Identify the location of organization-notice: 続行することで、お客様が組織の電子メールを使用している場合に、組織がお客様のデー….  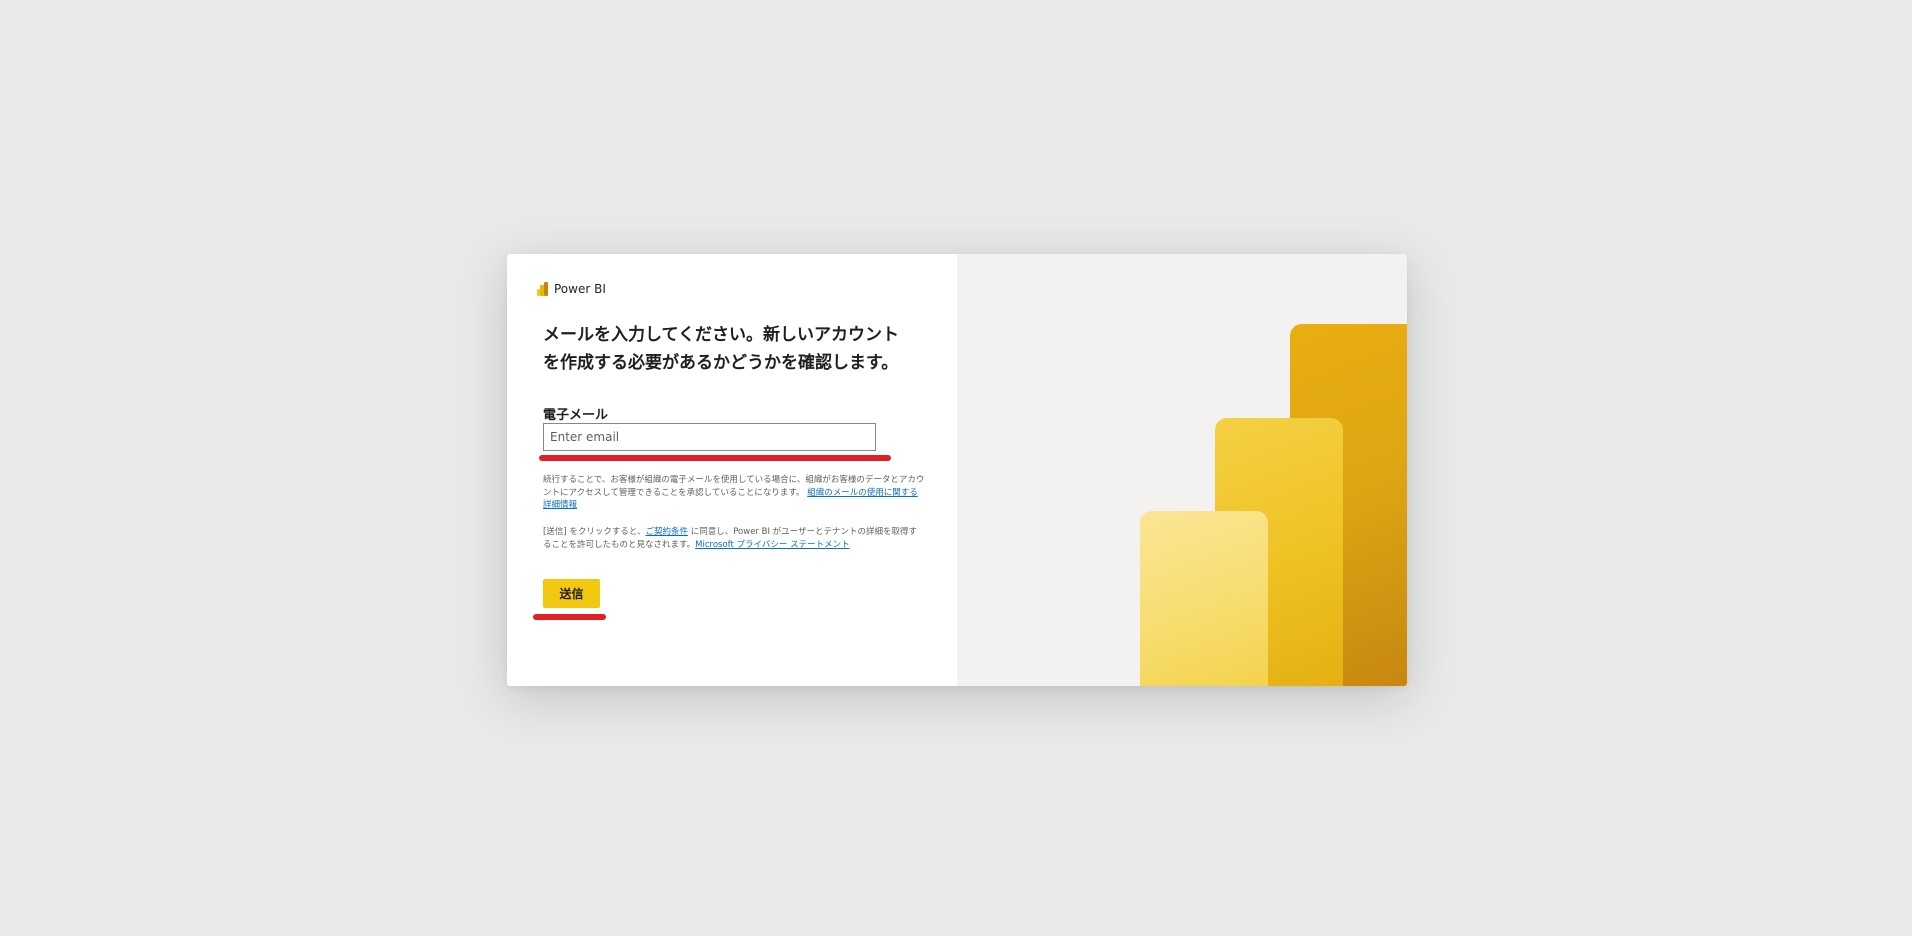
(734, 493).